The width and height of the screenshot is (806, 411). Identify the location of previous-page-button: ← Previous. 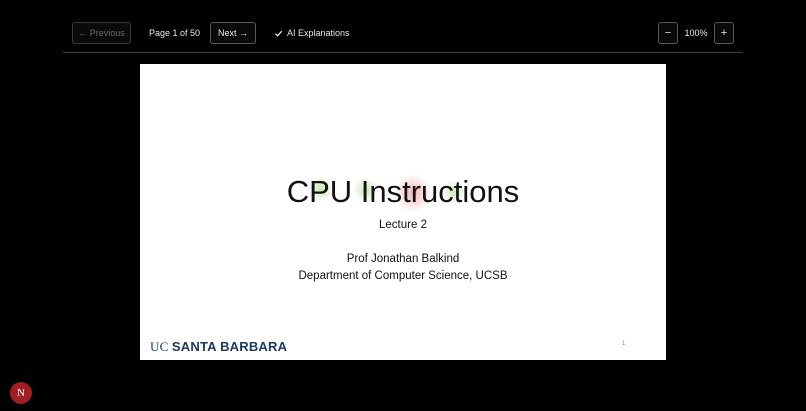
(101, 33).